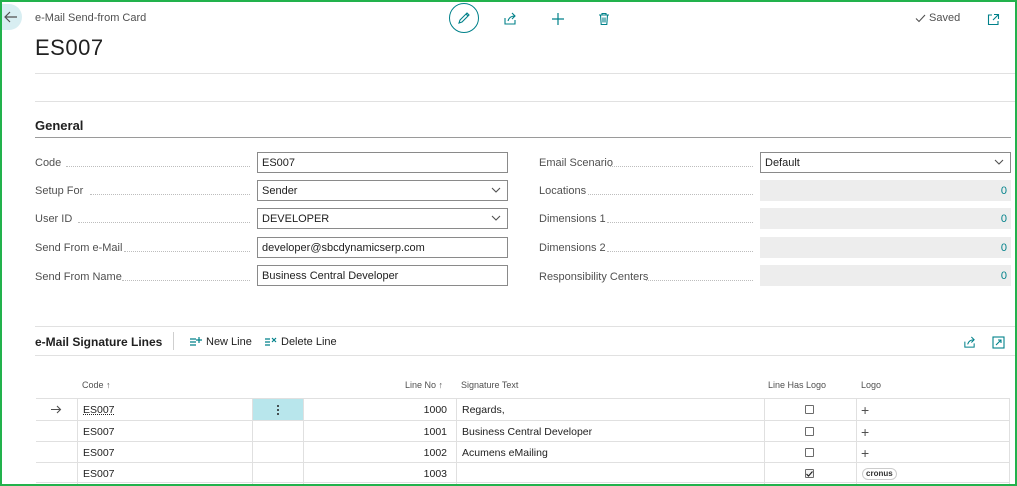 Image resolution: width=1017 pixels, height=486 pixels. What do you see at coordinates (525, 326) in the screenshot?
I see `lines-top-divider` at bounding box center [525, 326].